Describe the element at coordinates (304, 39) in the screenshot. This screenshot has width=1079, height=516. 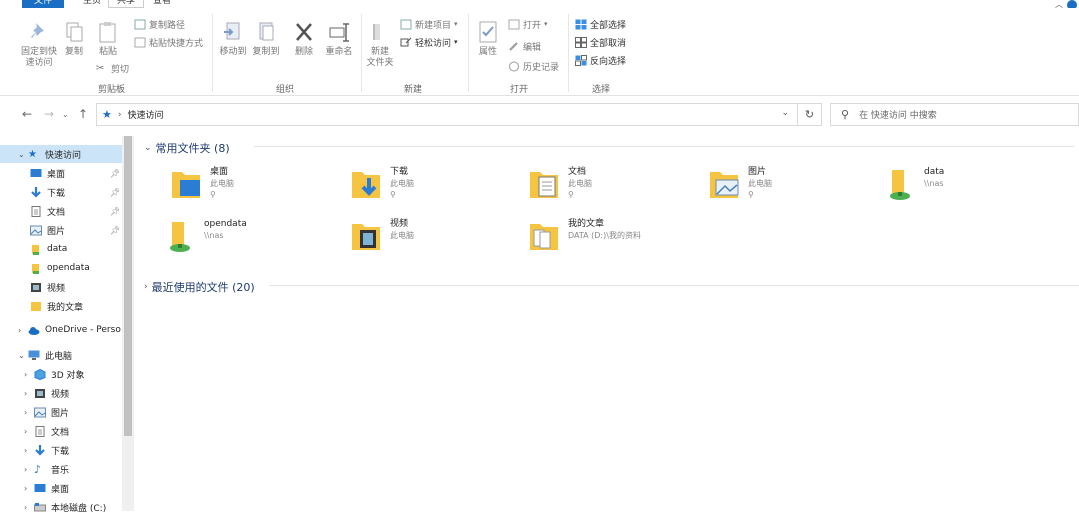
I see `delete-button: 删除` at that location.